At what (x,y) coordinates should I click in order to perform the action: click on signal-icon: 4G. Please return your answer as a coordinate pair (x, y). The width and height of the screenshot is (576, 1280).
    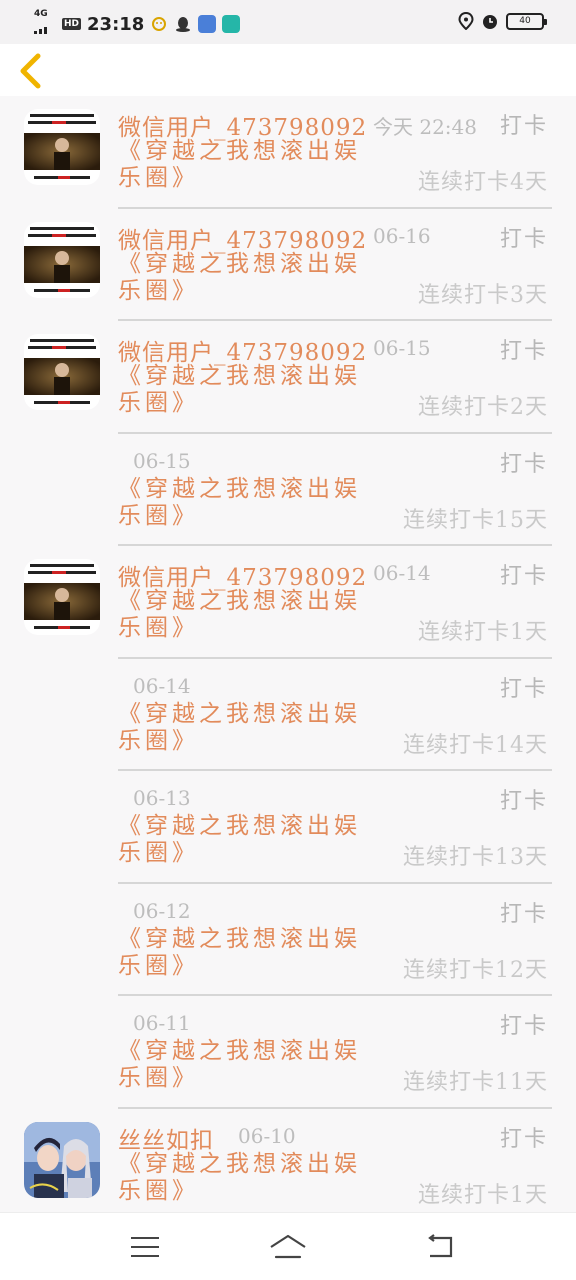
    Looking at the image, I should click on (45, 24).